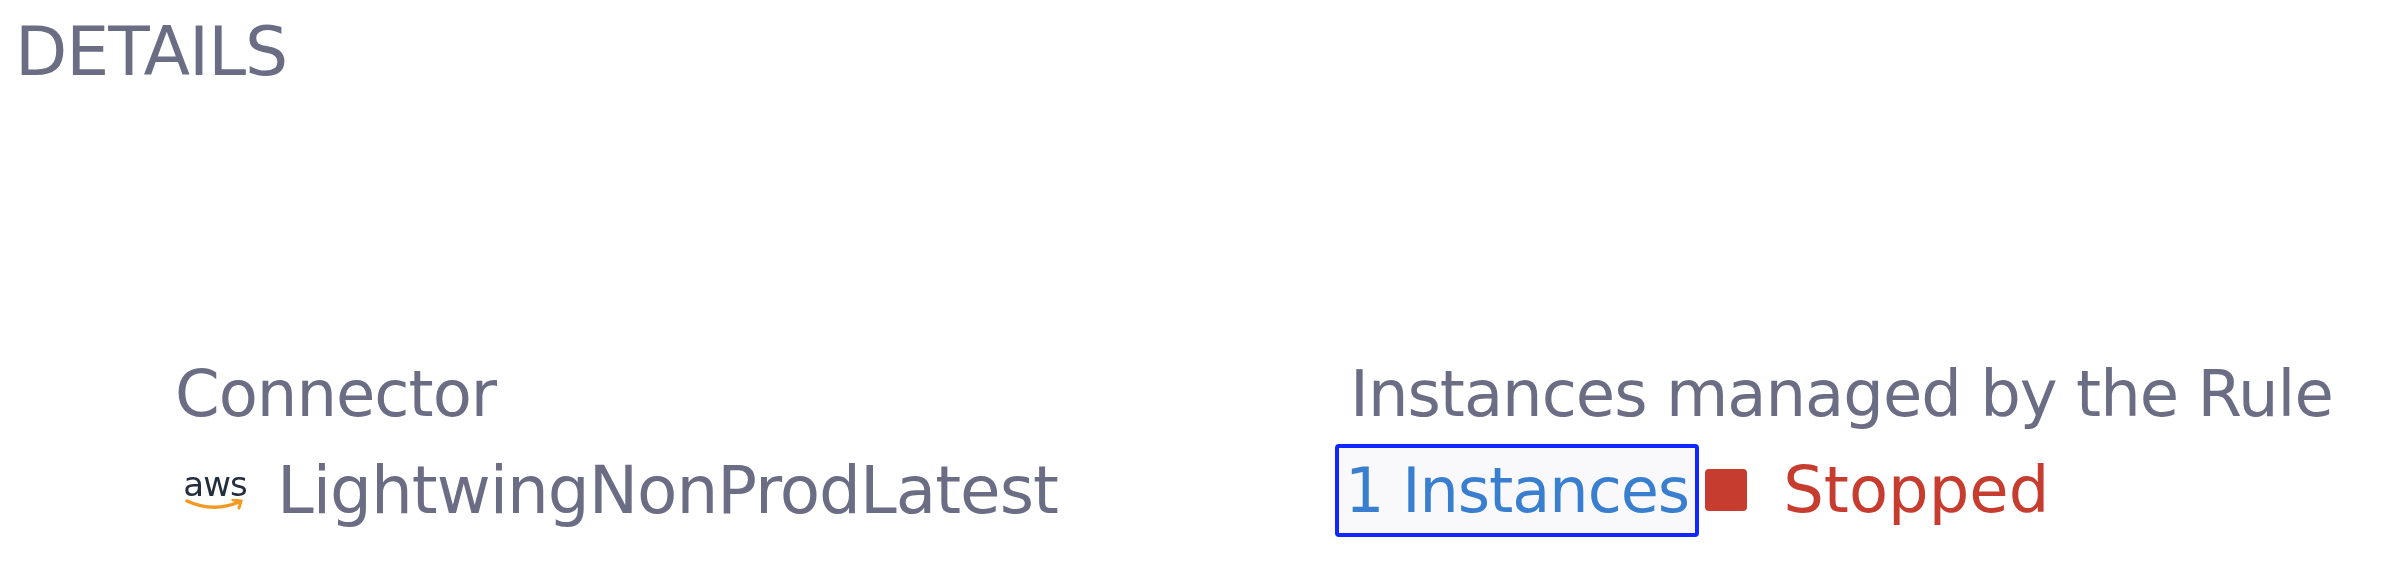  Describe the element at coordinates (1517, 490) in the screenshot. I see `instances-link: 1 Instances` at that location.